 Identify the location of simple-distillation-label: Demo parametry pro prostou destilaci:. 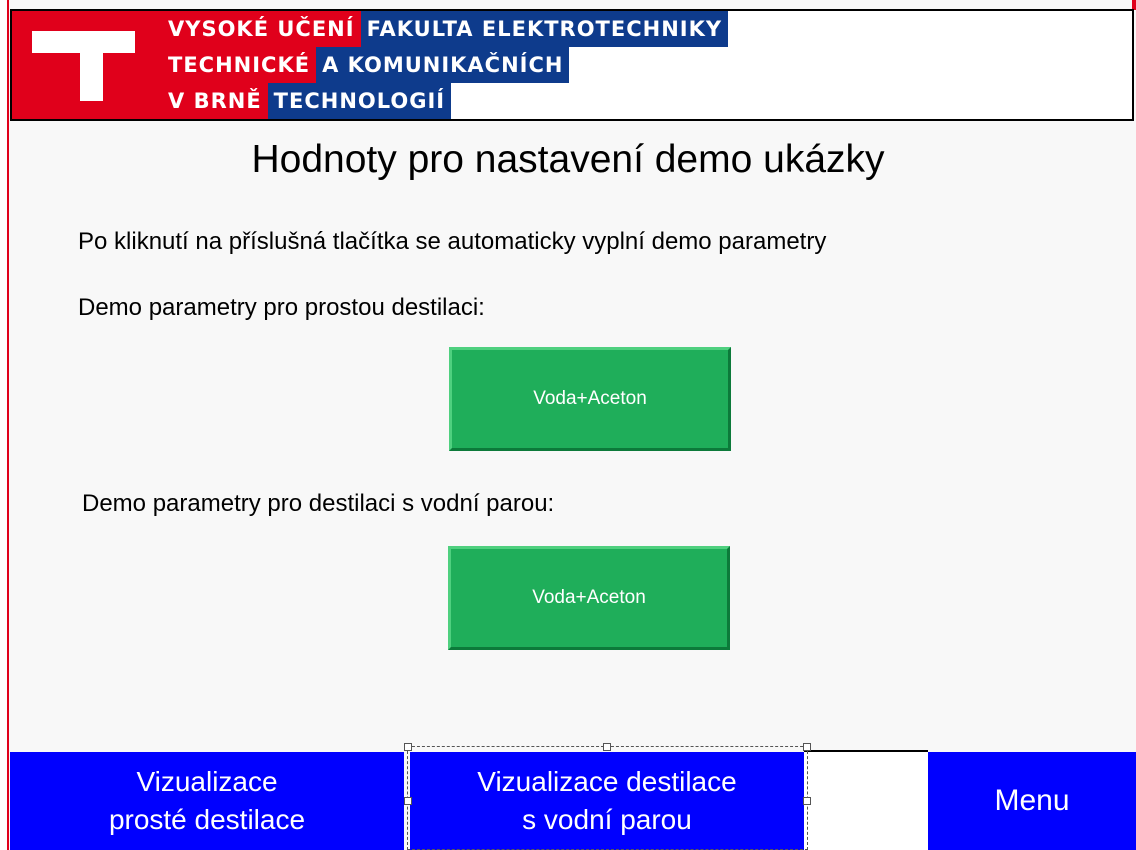
(281, 307).